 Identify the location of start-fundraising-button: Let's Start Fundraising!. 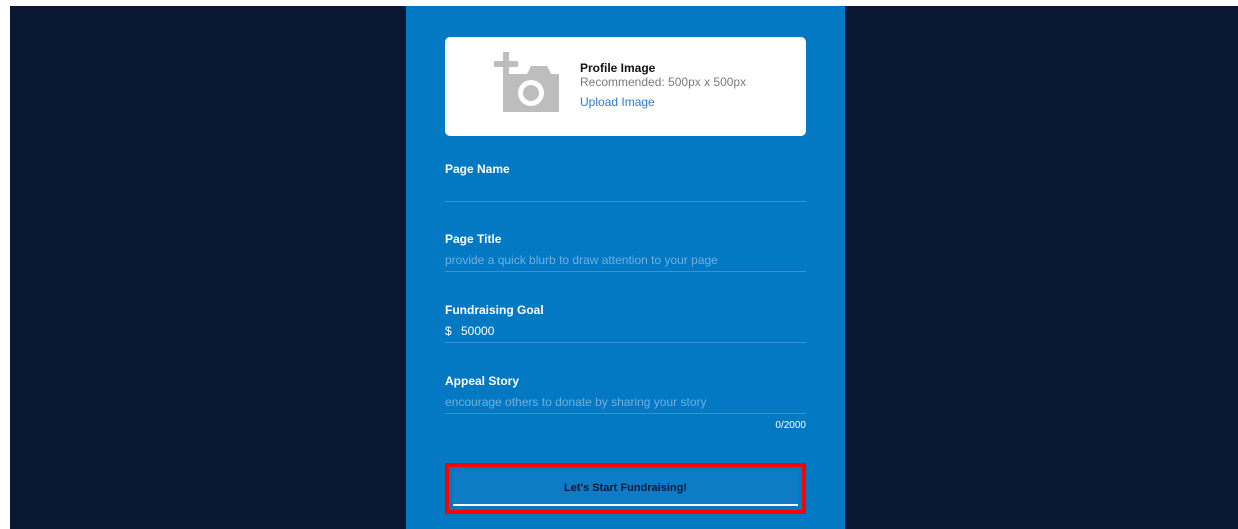
(625, 488).